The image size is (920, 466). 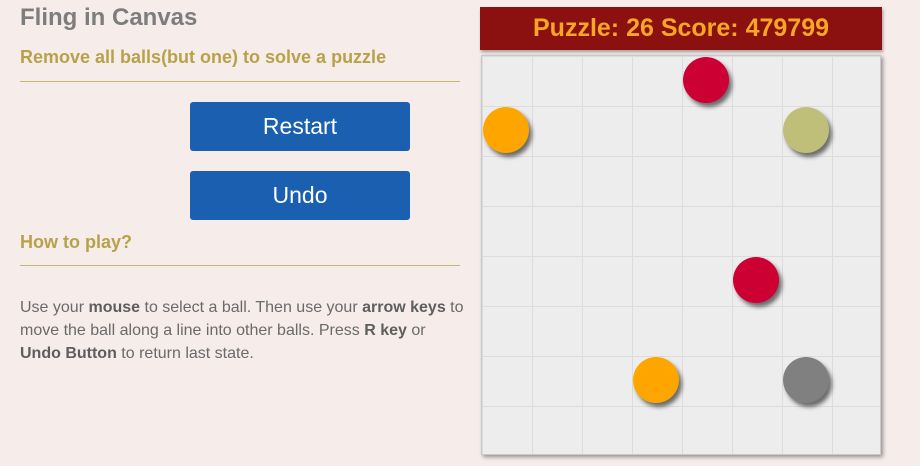 I want to click on instructions-part-4: or, so click(x=416, y=330).